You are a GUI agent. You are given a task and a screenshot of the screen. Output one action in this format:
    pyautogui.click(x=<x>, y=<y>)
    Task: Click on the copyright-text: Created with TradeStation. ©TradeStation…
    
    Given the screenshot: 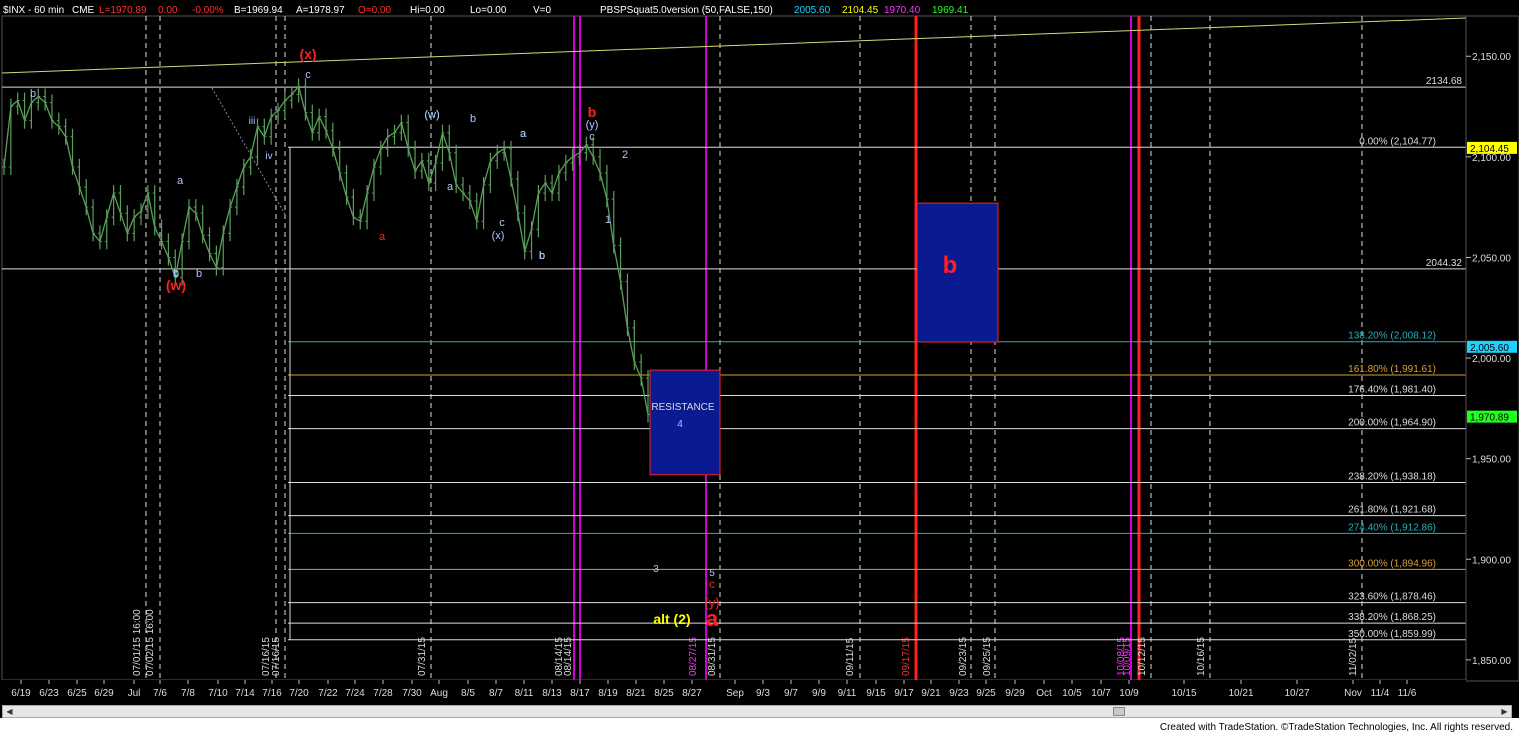 What is the action you would take?
    pyautogui.click(x=1336, y=727)
    